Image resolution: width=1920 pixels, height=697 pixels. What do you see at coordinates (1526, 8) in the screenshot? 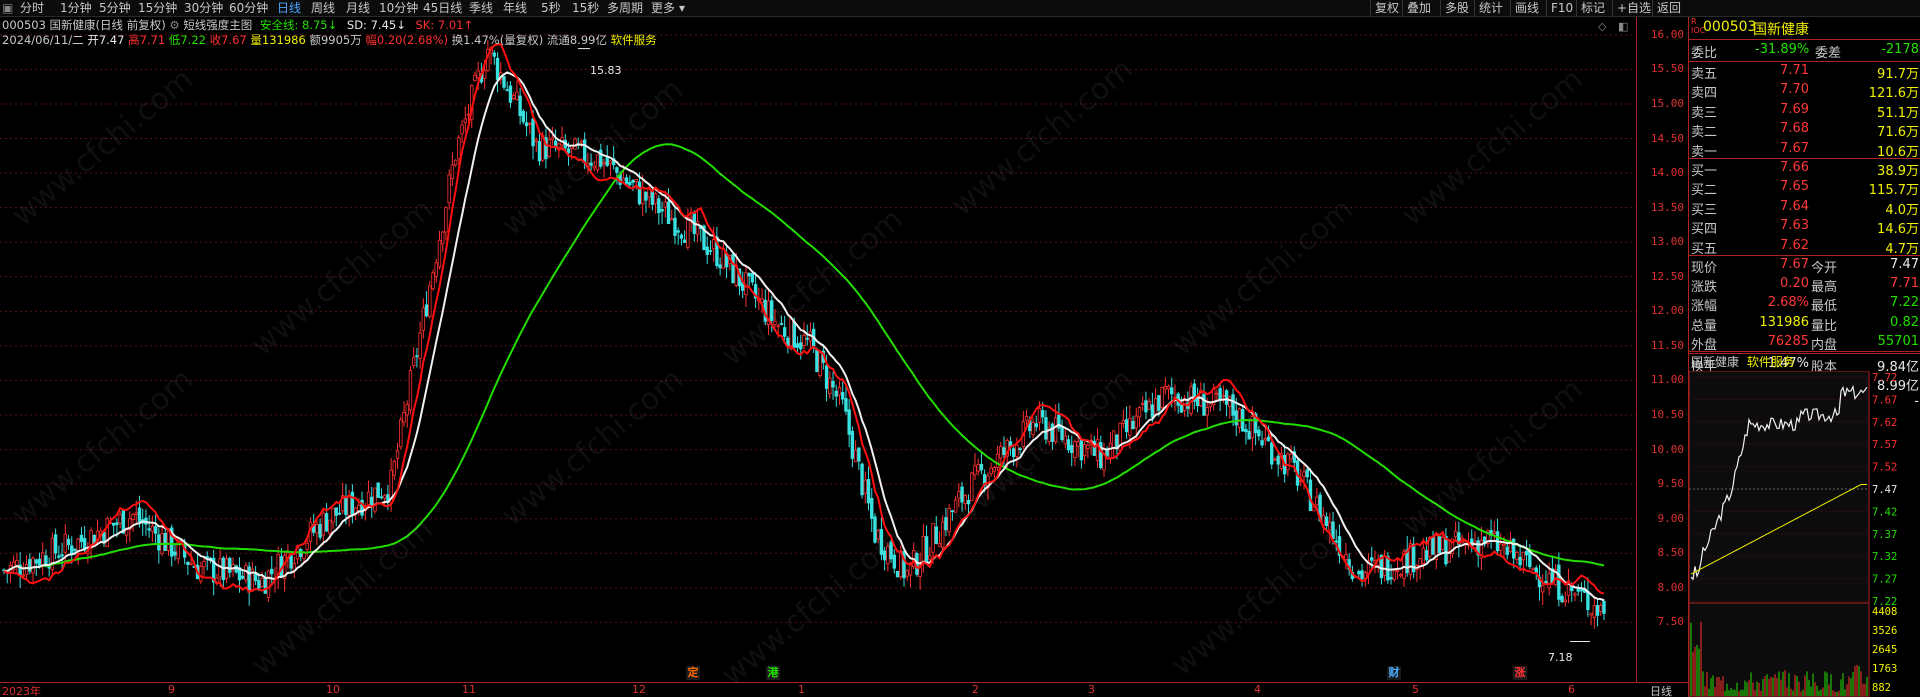
I see `toolbar-button-4: 画线` at bounding box center [1526, 8].